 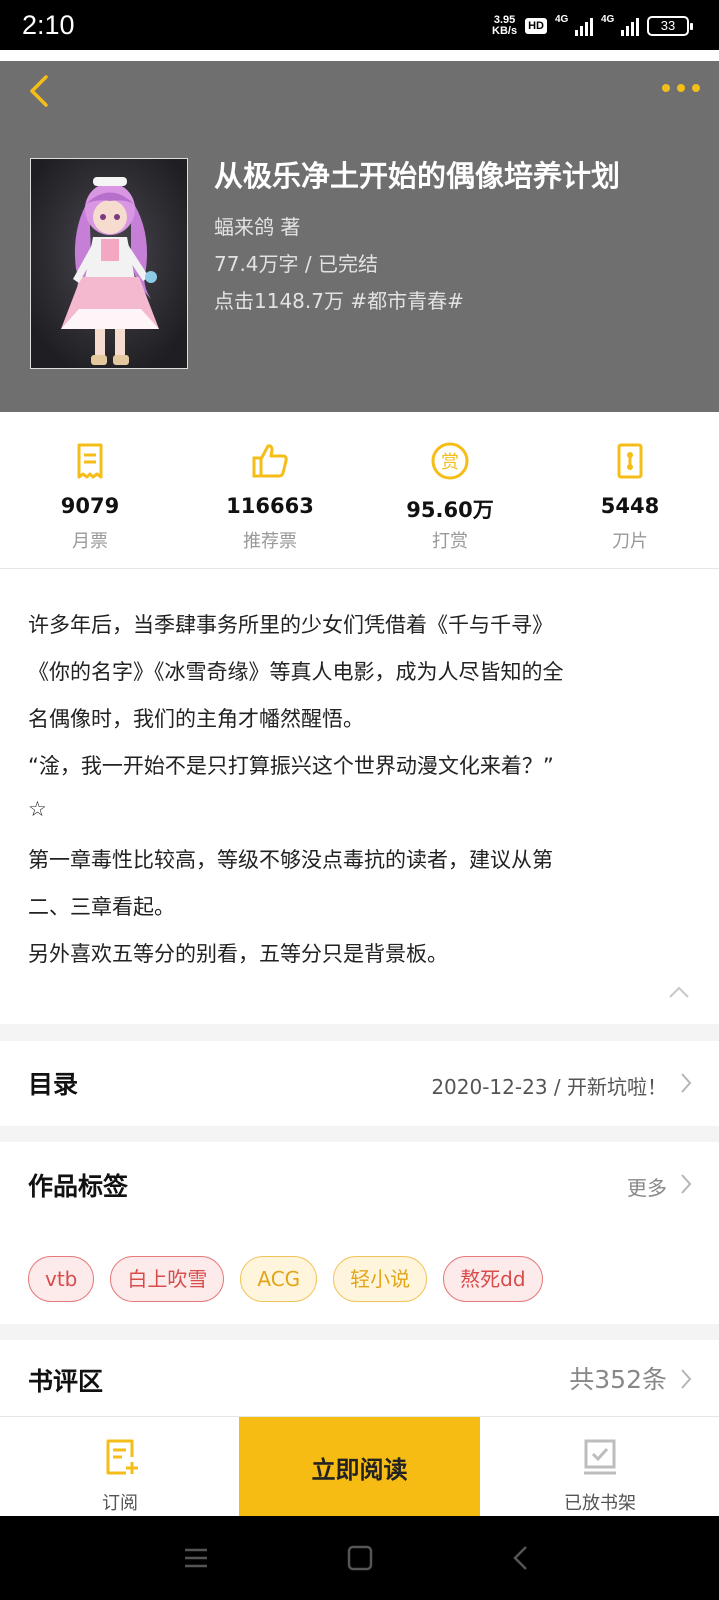 I want to click on catalog-latest-update: 2020-12-23 / 开新坑啦！, so click(x=549, y=1087).